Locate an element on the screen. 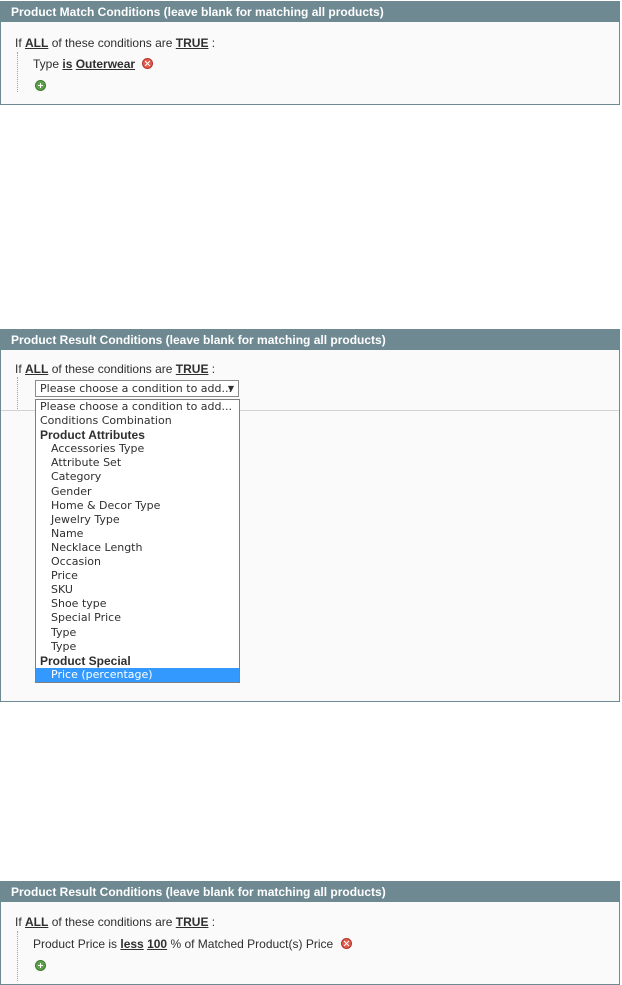 This screenshot has width=622, height=985. condition-attribute: Type is located at coordinates (46, 64).